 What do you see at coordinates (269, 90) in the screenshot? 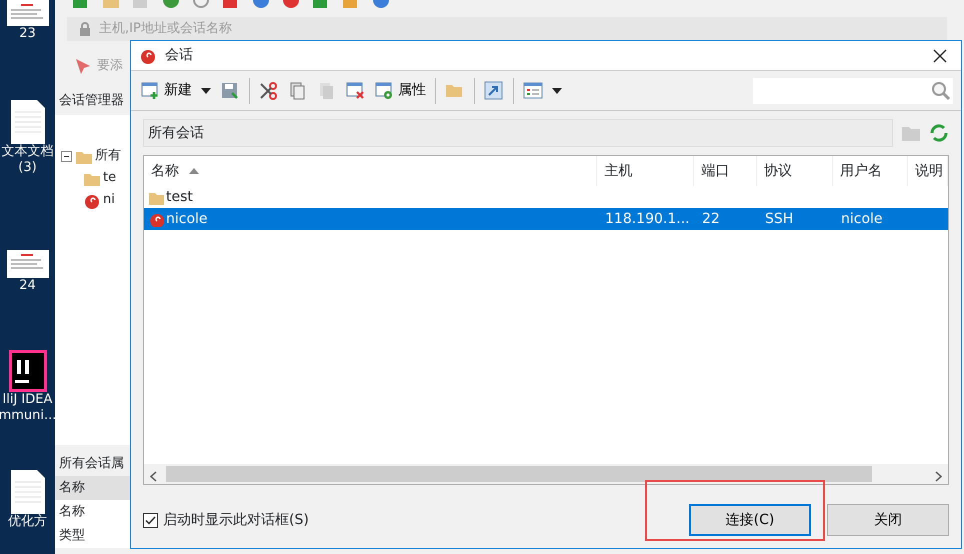
I see `scissors-icon` at bounding box center [269, 90].